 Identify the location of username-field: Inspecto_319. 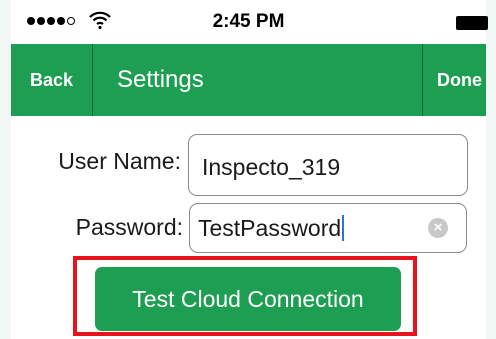
(328, 165).